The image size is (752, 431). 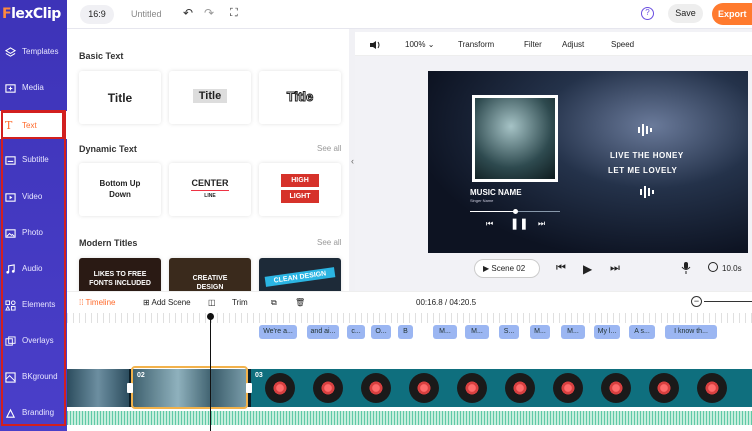 What do you see at coordinates (210, 372) in the screenshot?
I see `playhead` at bounding box center [210, 372].